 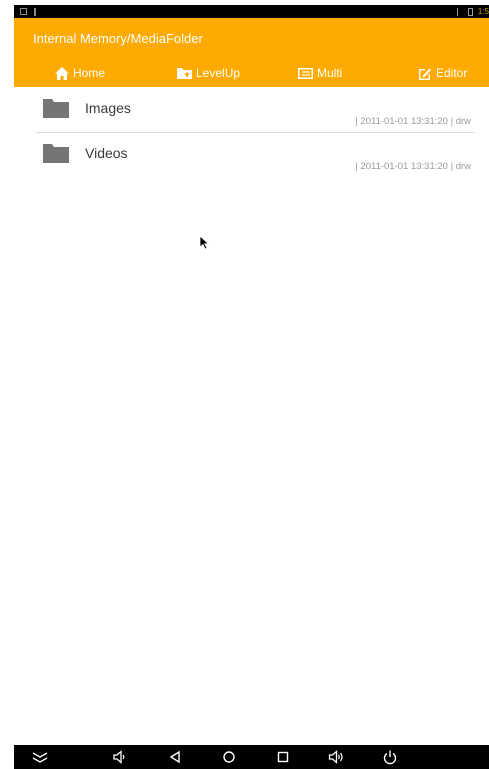 I want to click on collapse-icon, so click(x=40, y=757).